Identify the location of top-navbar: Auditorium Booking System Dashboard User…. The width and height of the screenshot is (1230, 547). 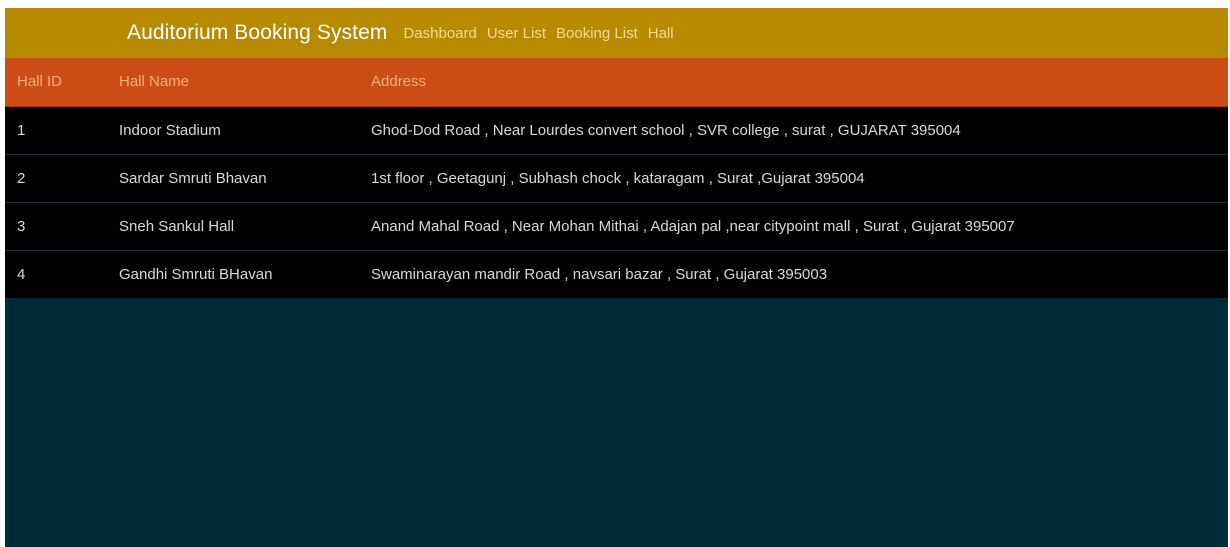
(616, 33).